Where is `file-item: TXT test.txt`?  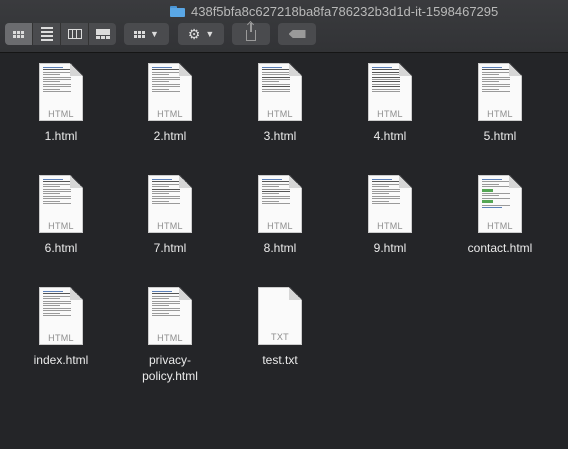
file-item: TXT test.txt is located at coordinates (280, 327).